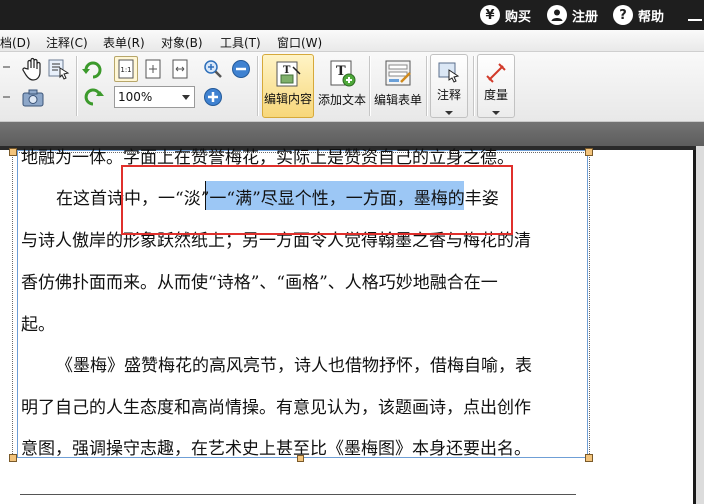  I want to click on line-text: 明了自己的人生态度和高尚情操。有意见认为，该题画诗，点出创作, so click(276, 408).